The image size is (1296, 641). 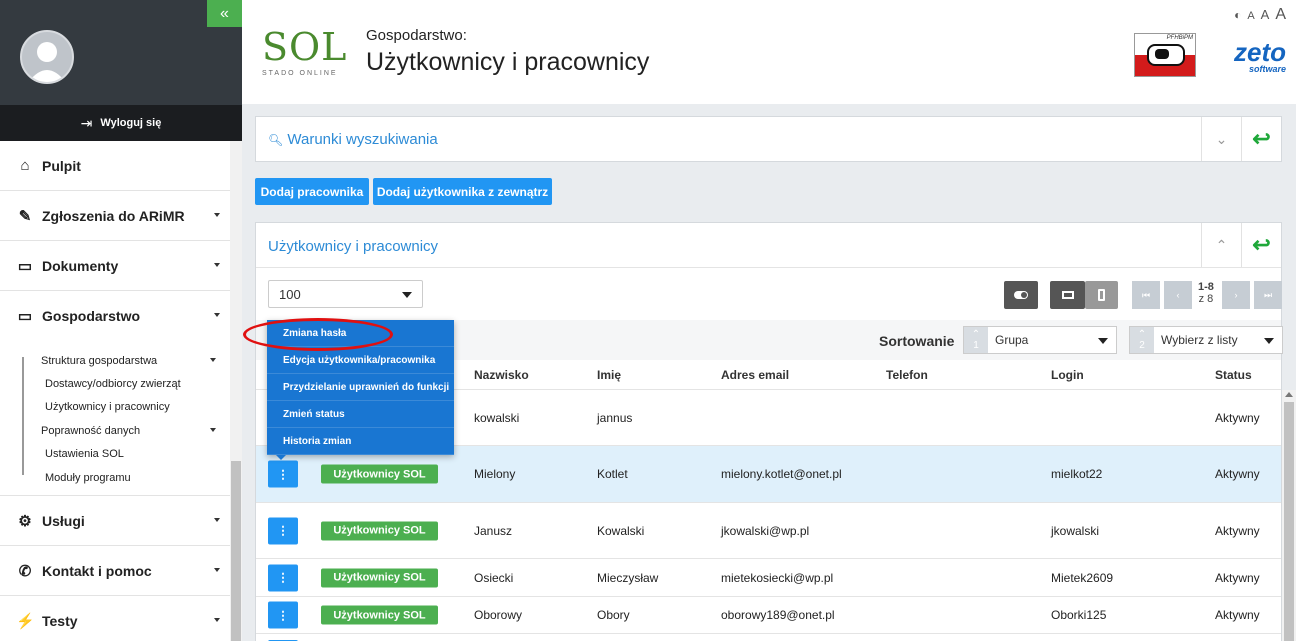 I want to click on prev-page-icon: ‹, so click(x=1178, y=295).